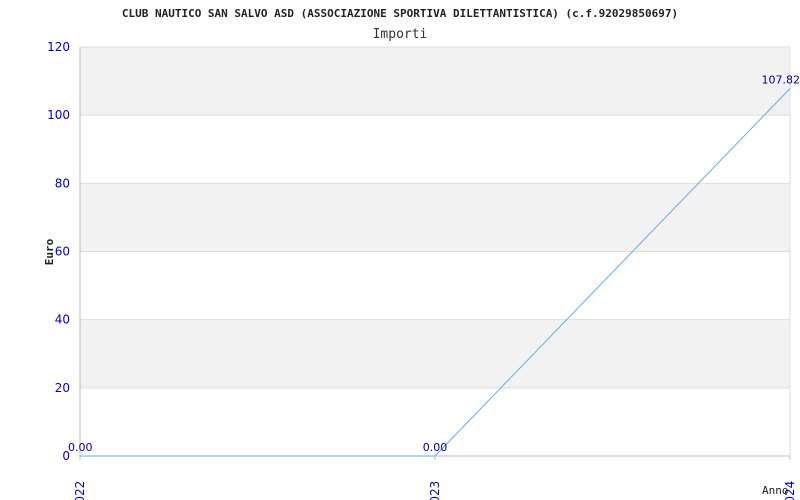 Image resolution: width=800 pixels, height=500 pixels. I want to click on chart-subtitle: Importi, so click(400, 34).